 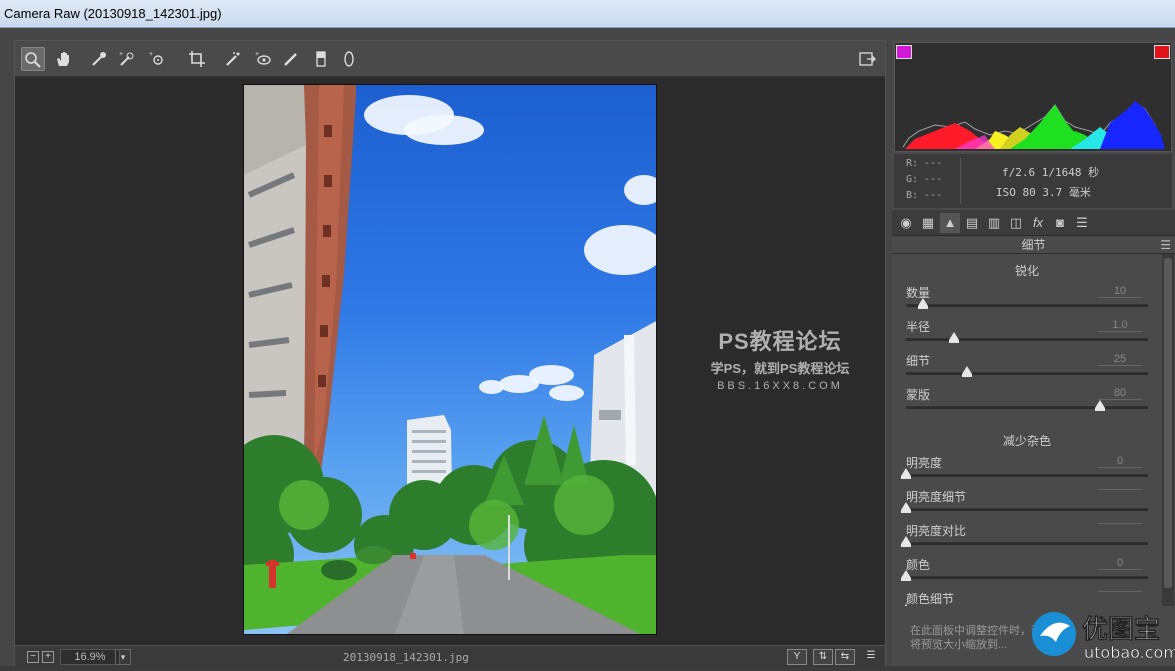 What do you see at coordinates (924, 163) in the screenshot?
I see `red-value: R: ---` at bounding box center [924, 163].